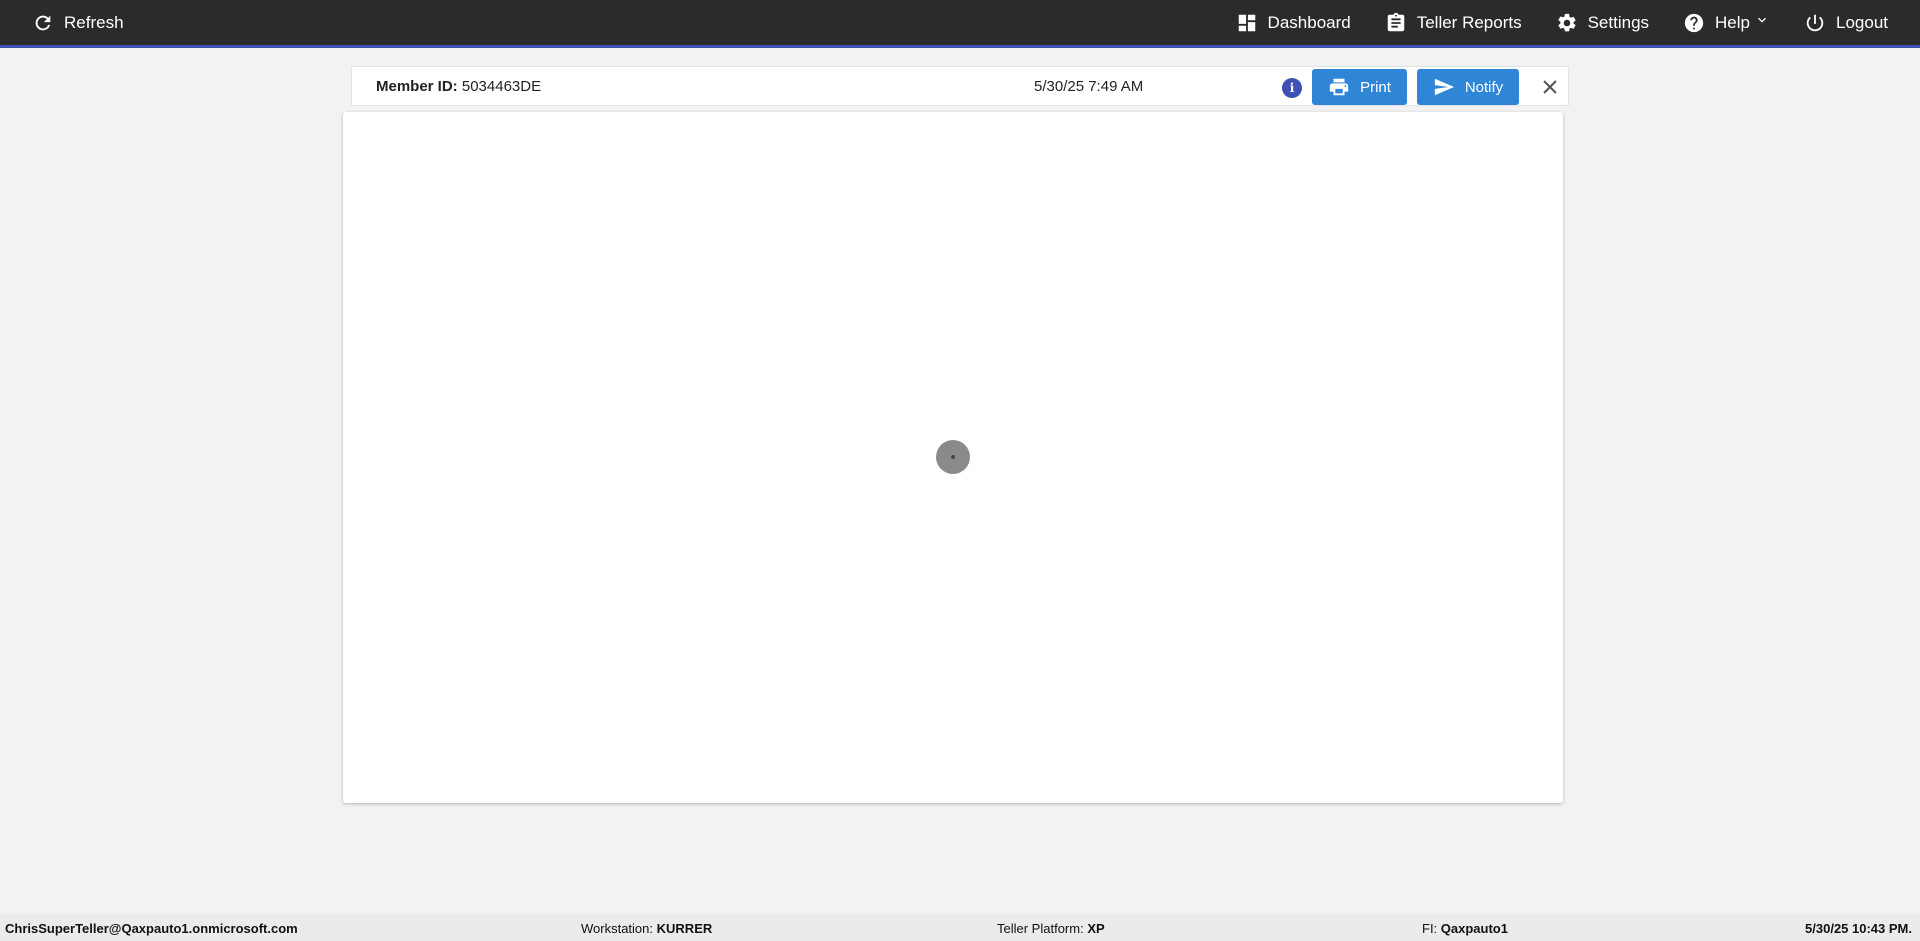 Image resolution: width=1920 pixels, height=941 pixels. What do you see at coordinates (1375, 87) in the screenshot?
I see `print-label: Print` at bounding box center [1375, 87].